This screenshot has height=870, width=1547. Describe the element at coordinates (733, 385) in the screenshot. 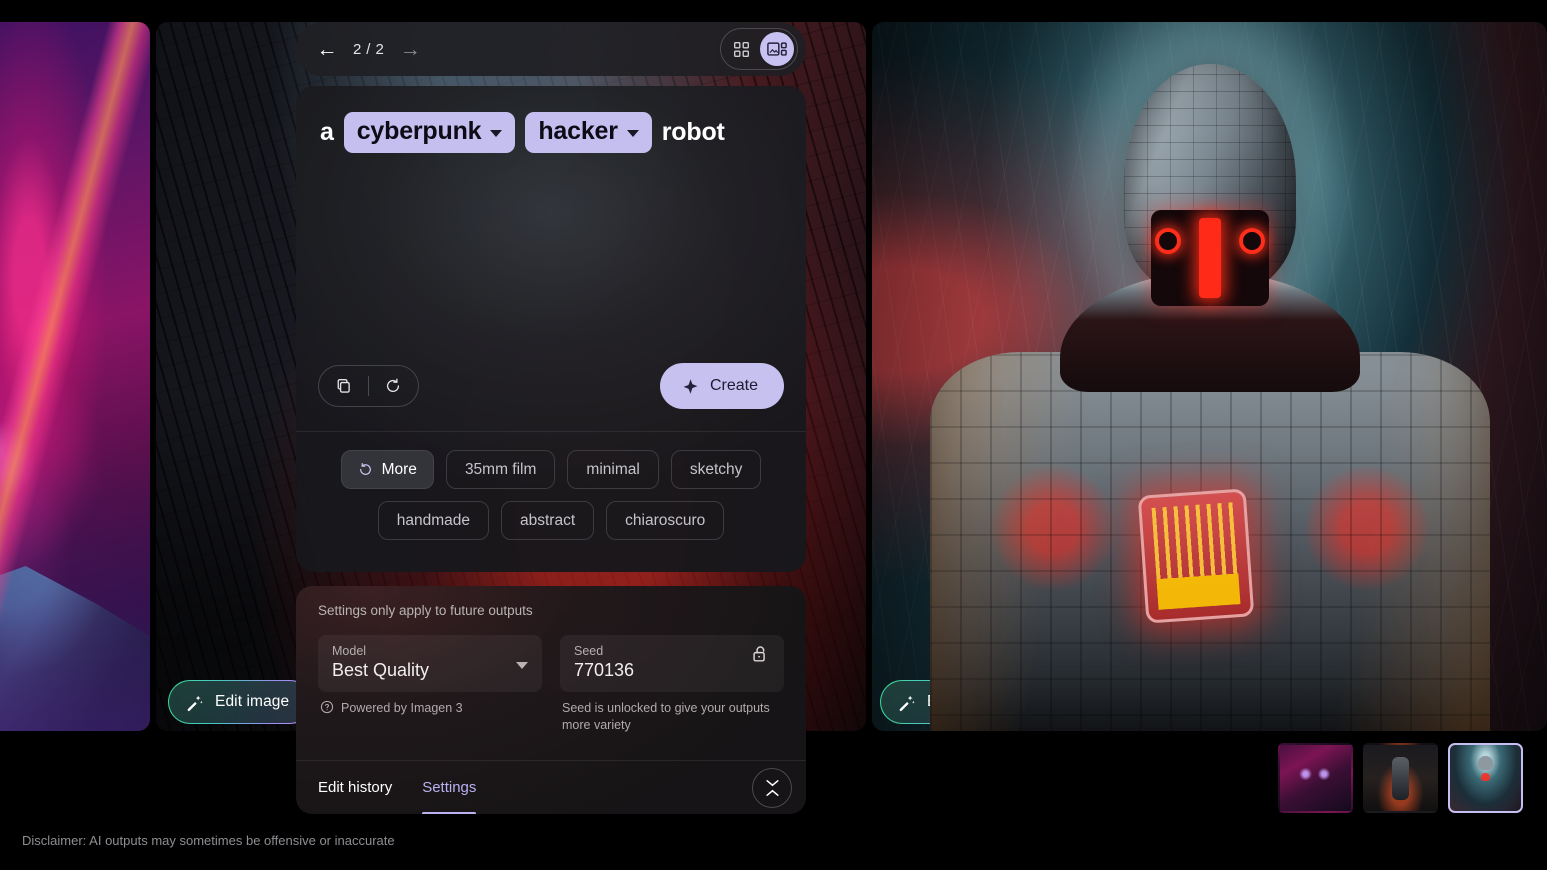

I see `create-button-label: Create` at that location.